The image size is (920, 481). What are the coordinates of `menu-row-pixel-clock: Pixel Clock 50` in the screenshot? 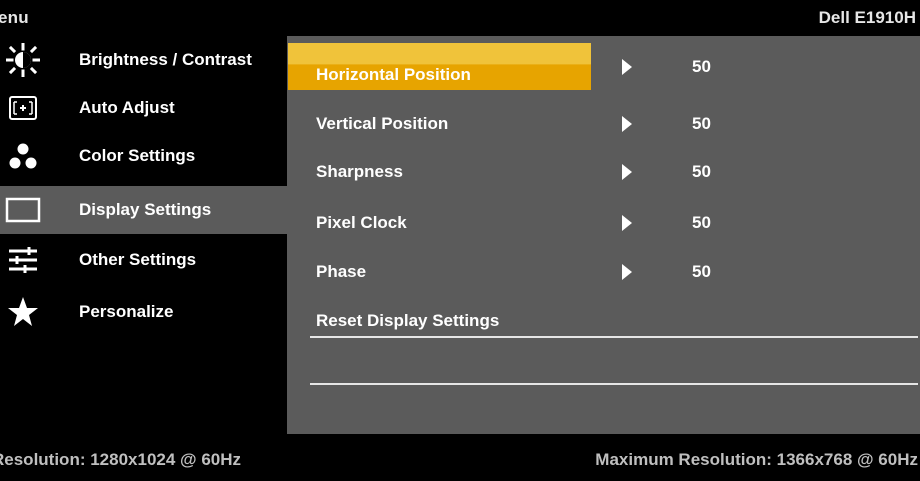 It's located at (603, 222).